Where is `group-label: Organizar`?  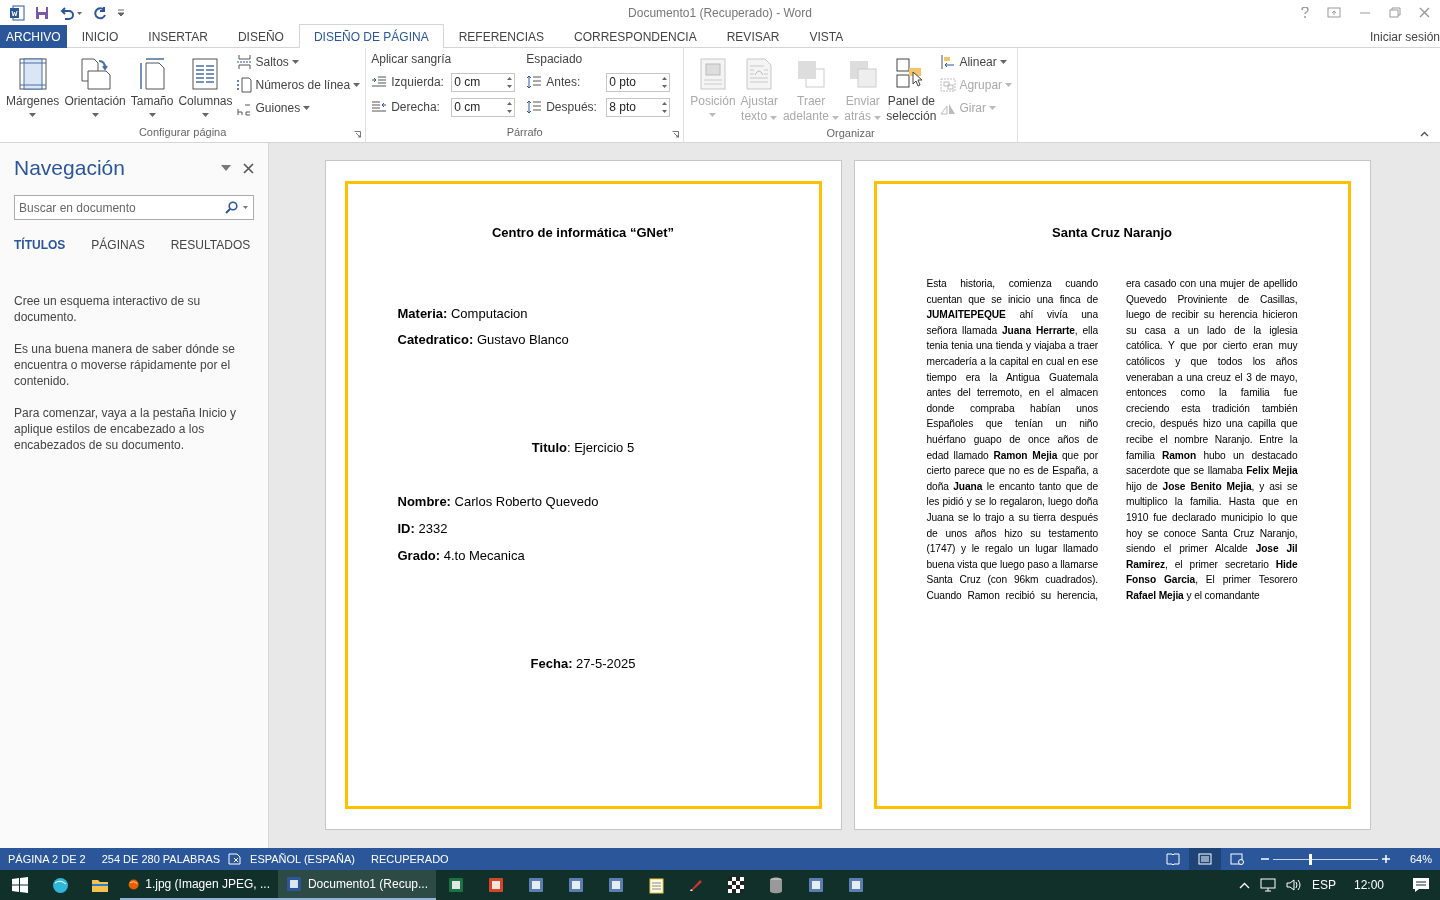
group-label: Organizar is located at coordinates (850, 133).